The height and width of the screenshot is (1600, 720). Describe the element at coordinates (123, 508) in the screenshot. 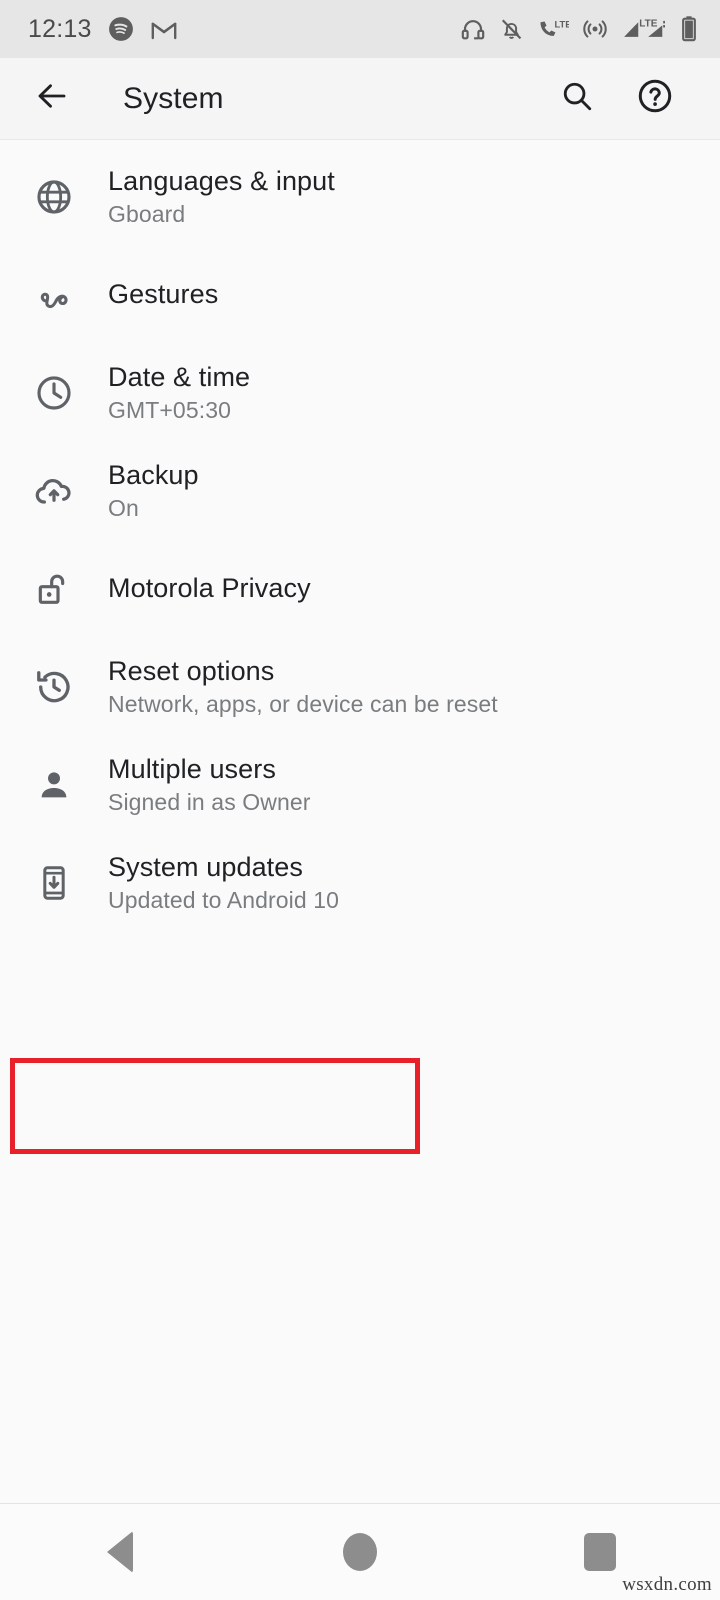

I see `settings-row-subtitle: On` at that location.